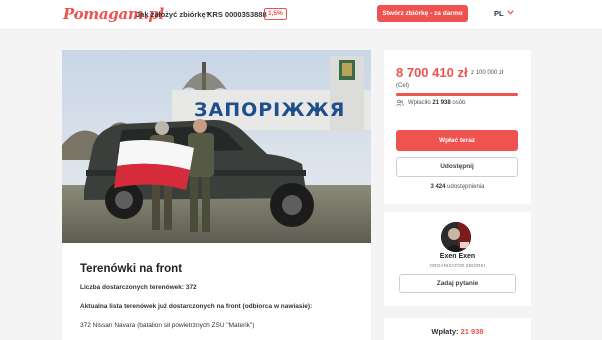  I want to click on tax-percent-badge: 1,5%, so click(275, 13).